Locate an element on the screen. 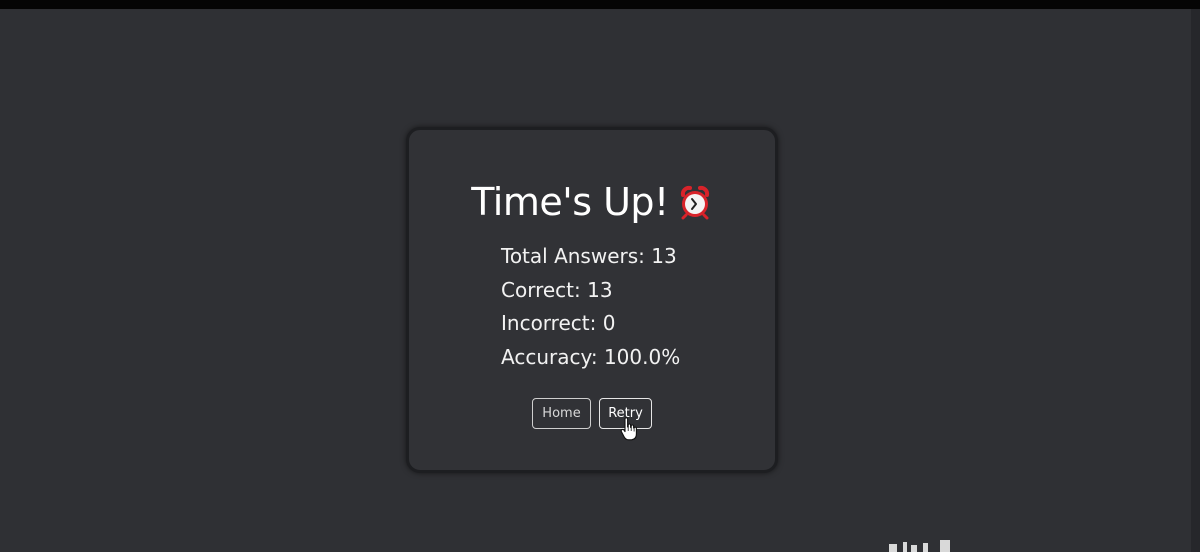  stat-total-answers: Total Answers: 13 is located at coordinates (589, 256).